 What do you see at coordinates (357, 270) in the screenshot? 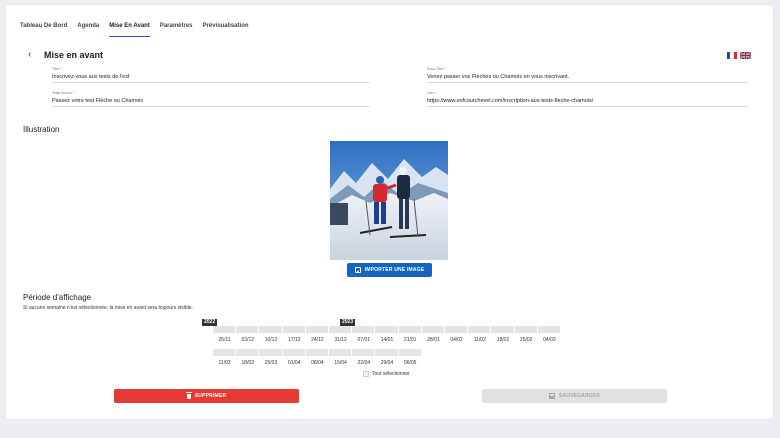
I see `image-icon` at bounding box center [357, 270].